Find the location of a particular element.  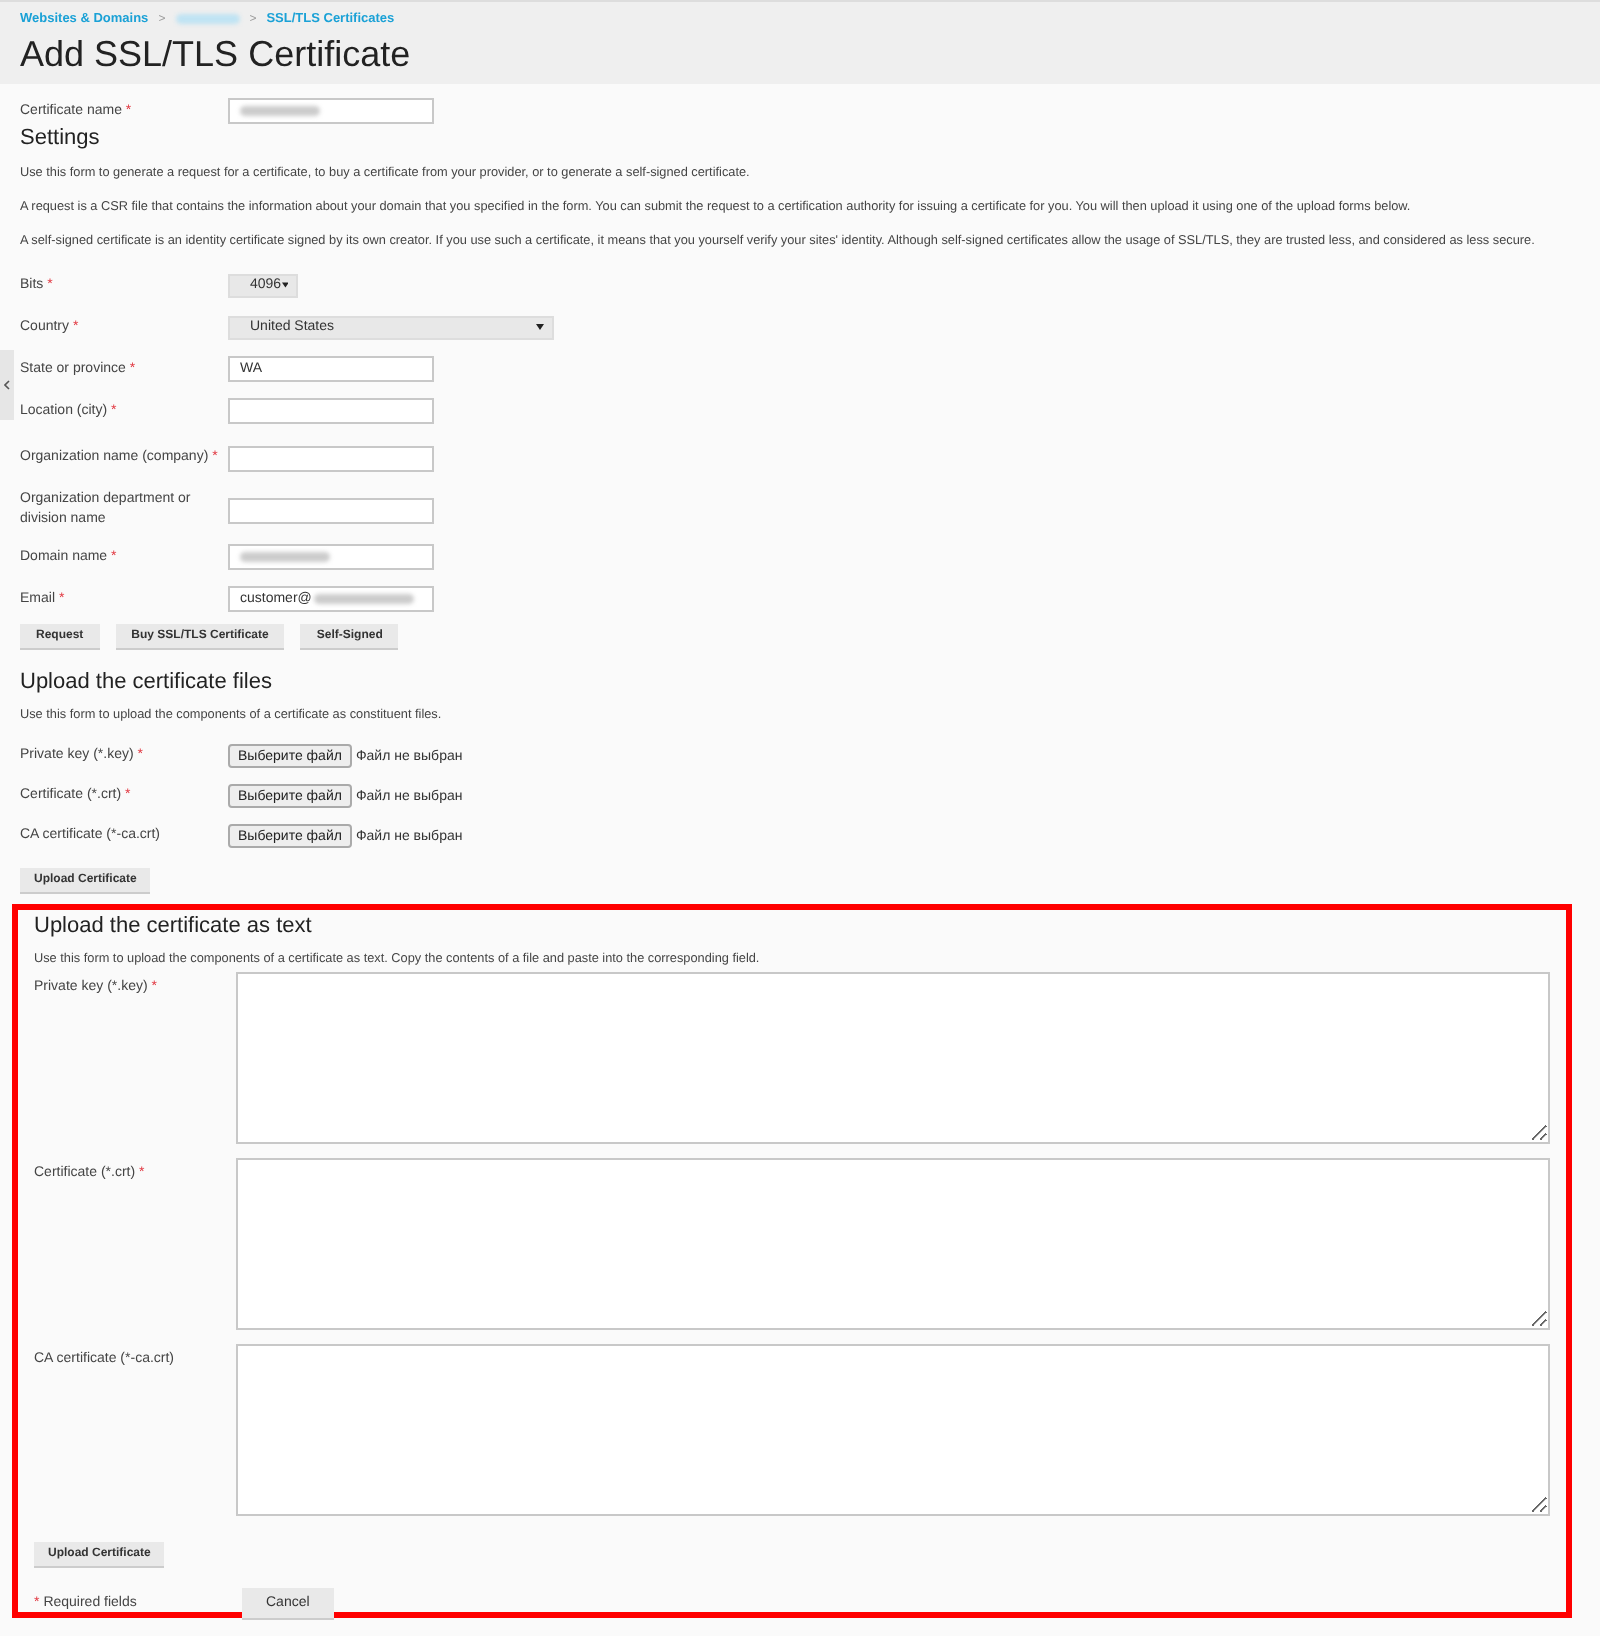

section-heading: Upload the certificate files is located at coordinates (147, 682).